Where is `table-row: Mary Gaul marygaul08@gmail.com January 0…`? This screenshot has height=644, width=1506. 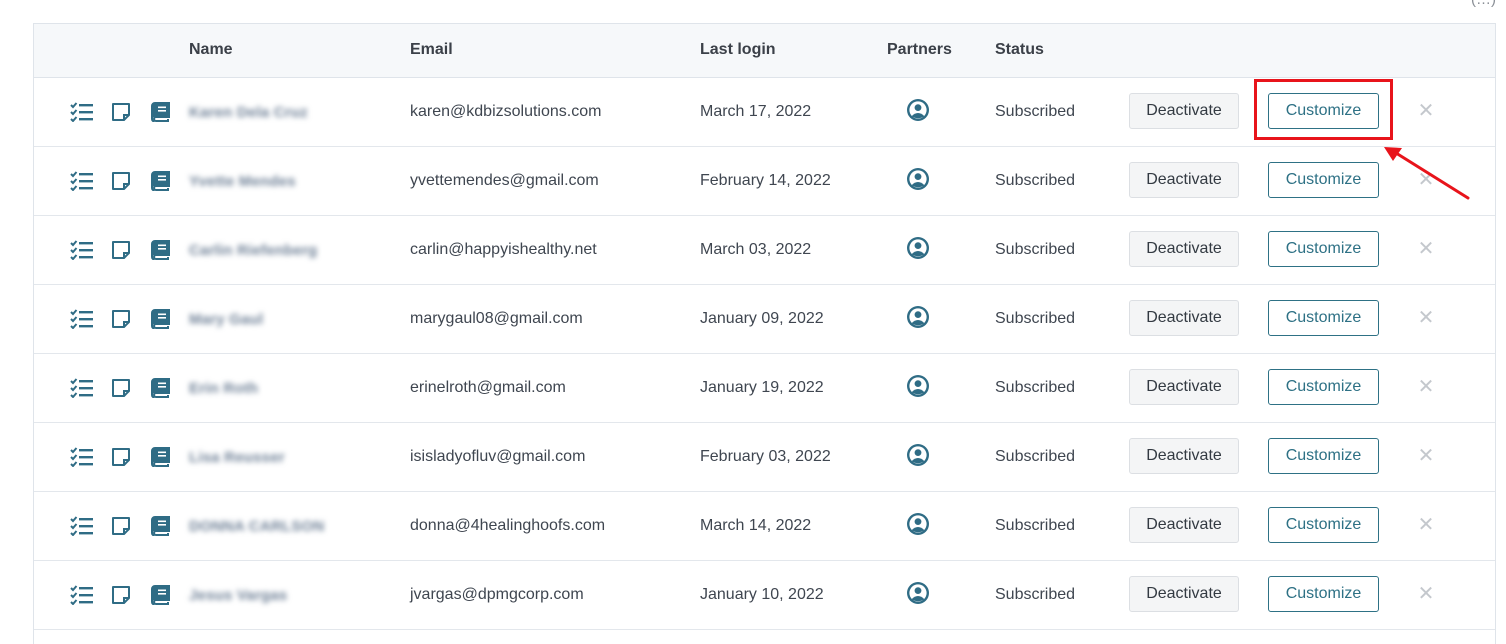 table-row: Mary Gaul marygaul08@gmail.com January 0… is located at coordinates (764, 319).